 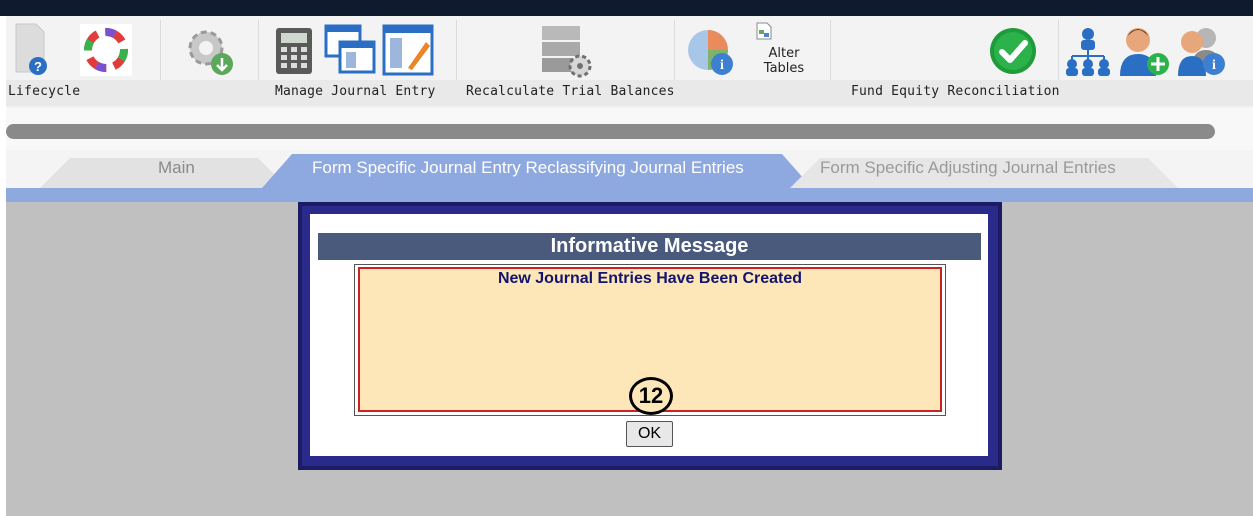 What do you see at coordinates (650, 278) in the screenshot?
I see `message-text: New Journal Entries Have Been Created` at bounding box center [650, 278].